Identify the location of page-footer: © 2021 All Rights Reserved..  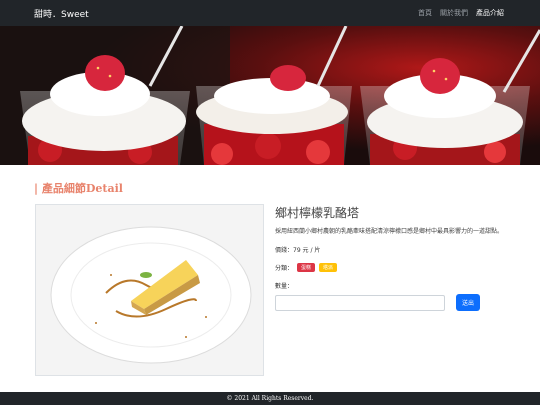
(270, 398).